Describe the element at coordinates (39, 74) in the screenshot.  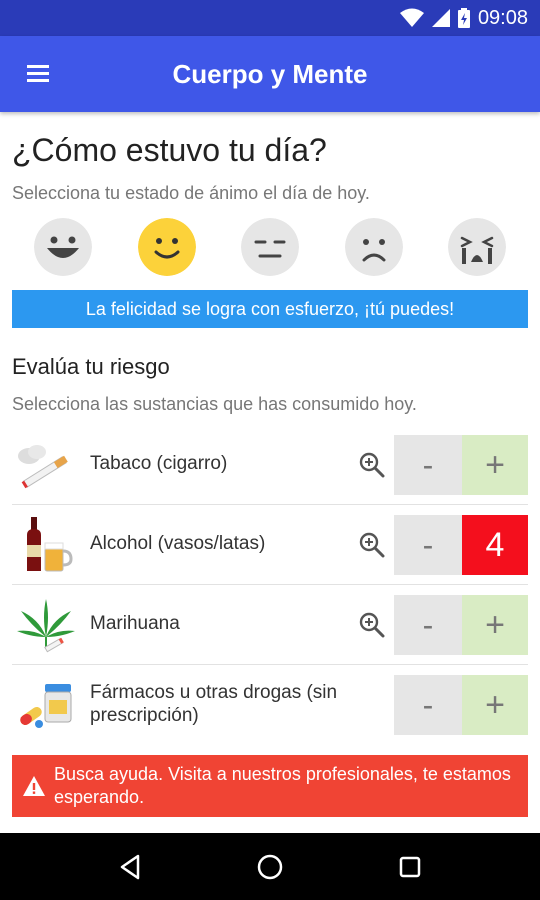
I see `hamburger-menu-icon` at that location.